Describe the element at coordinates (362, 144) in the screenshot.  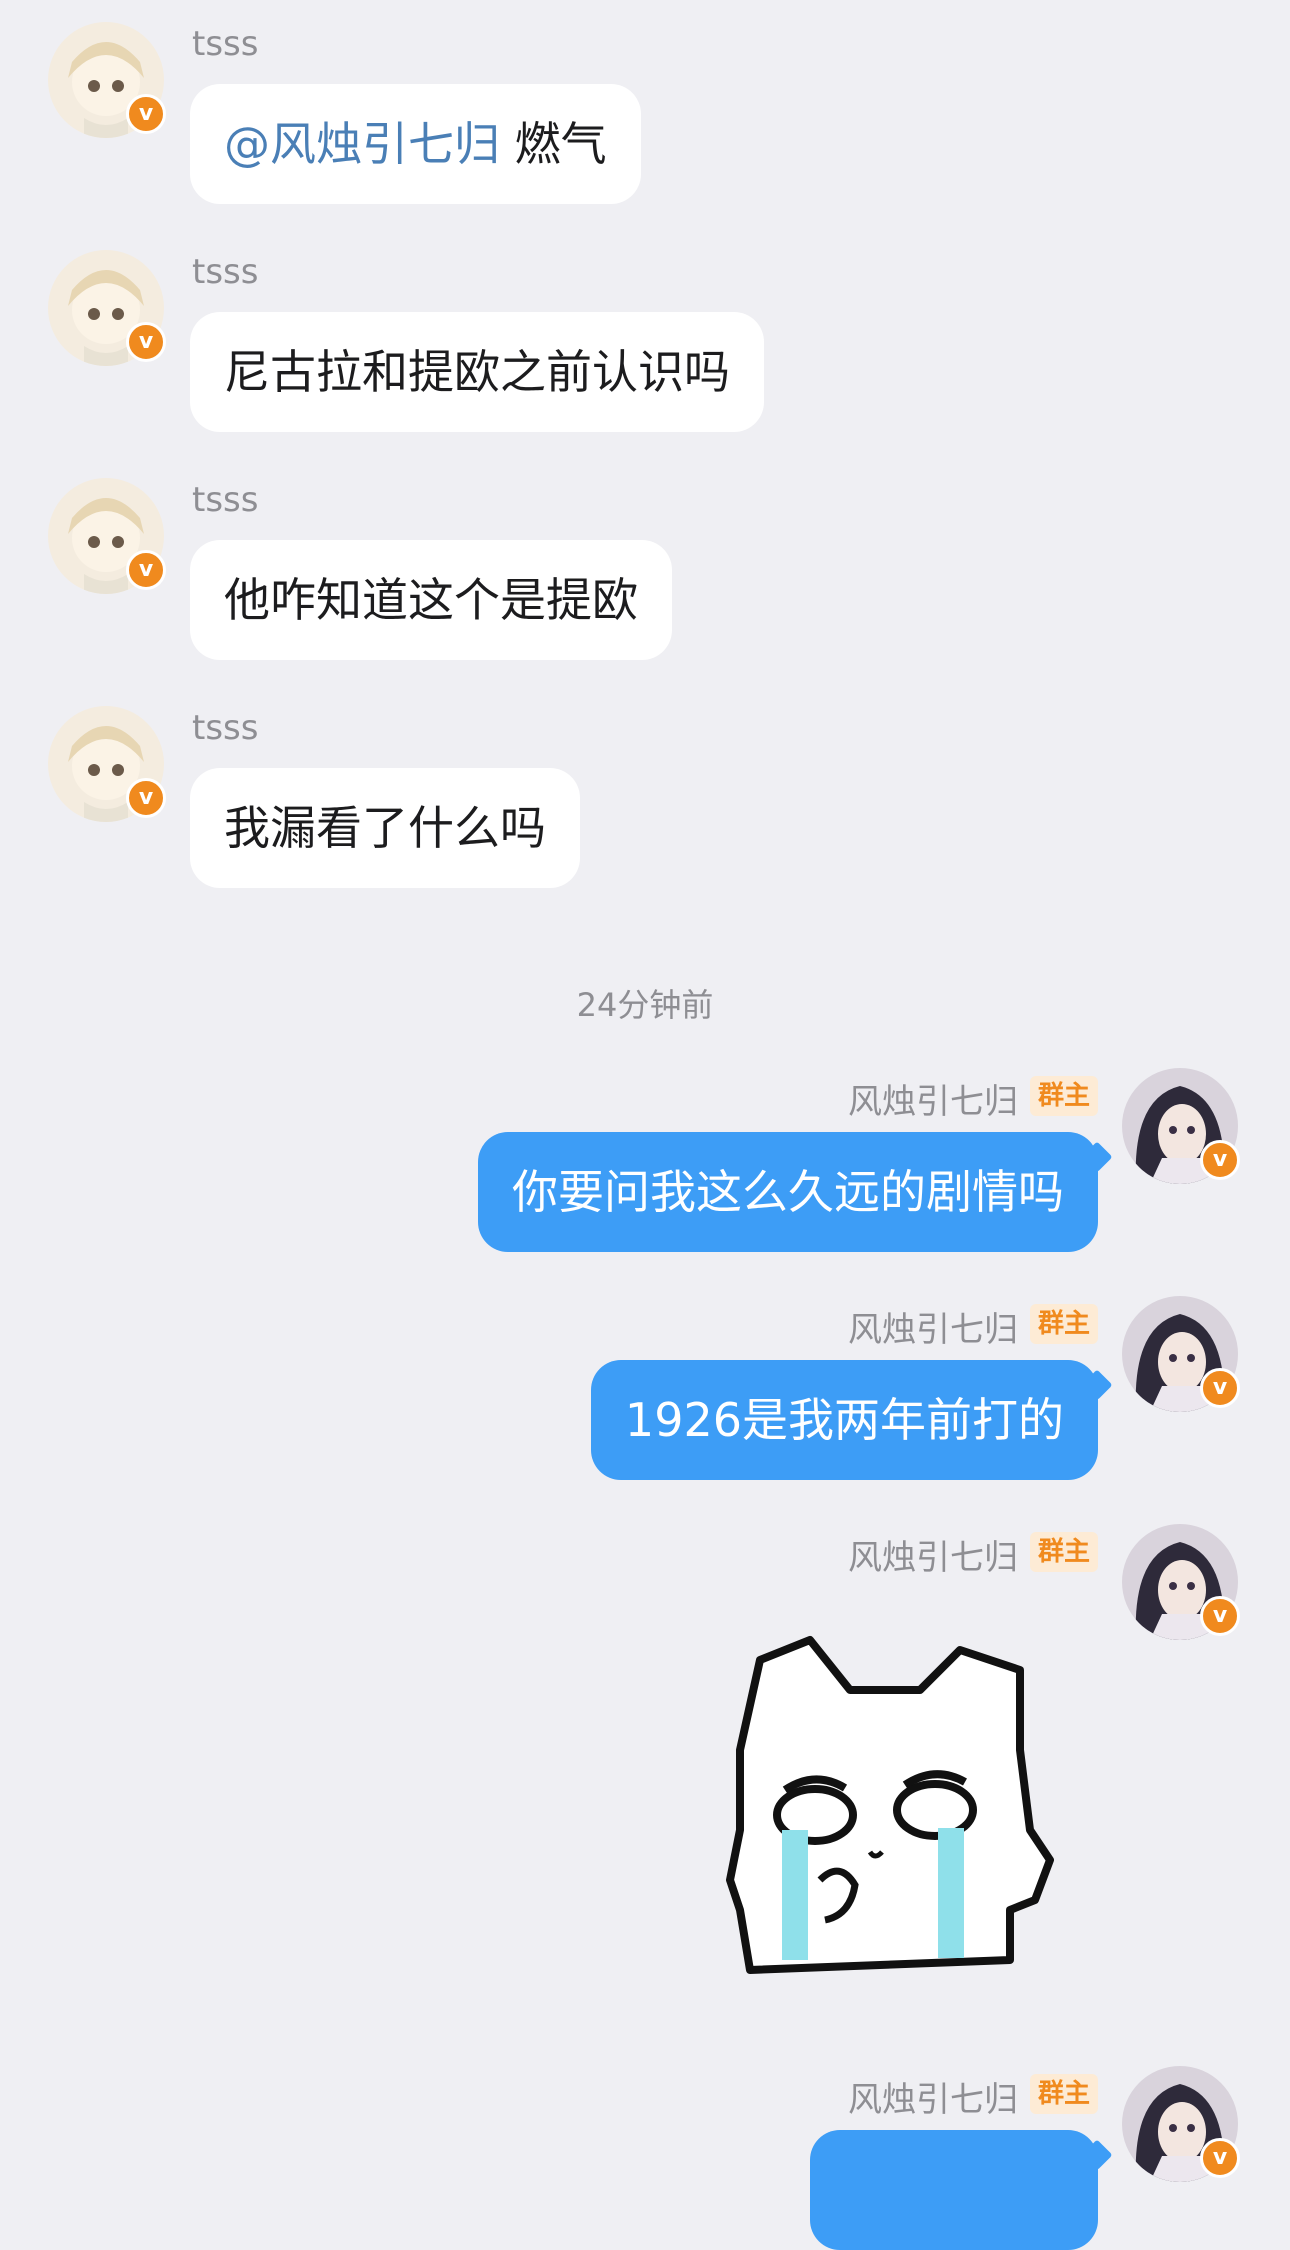
I see `mention-link: @风烛引七归` at that location.